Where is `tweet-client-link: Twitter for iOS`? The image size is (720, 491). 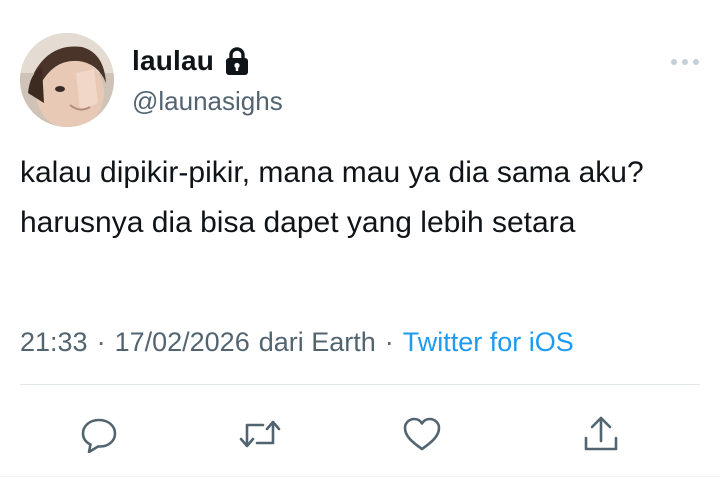
tweet-client-link: Twitter for iOS is located at coordinates (488, 342).